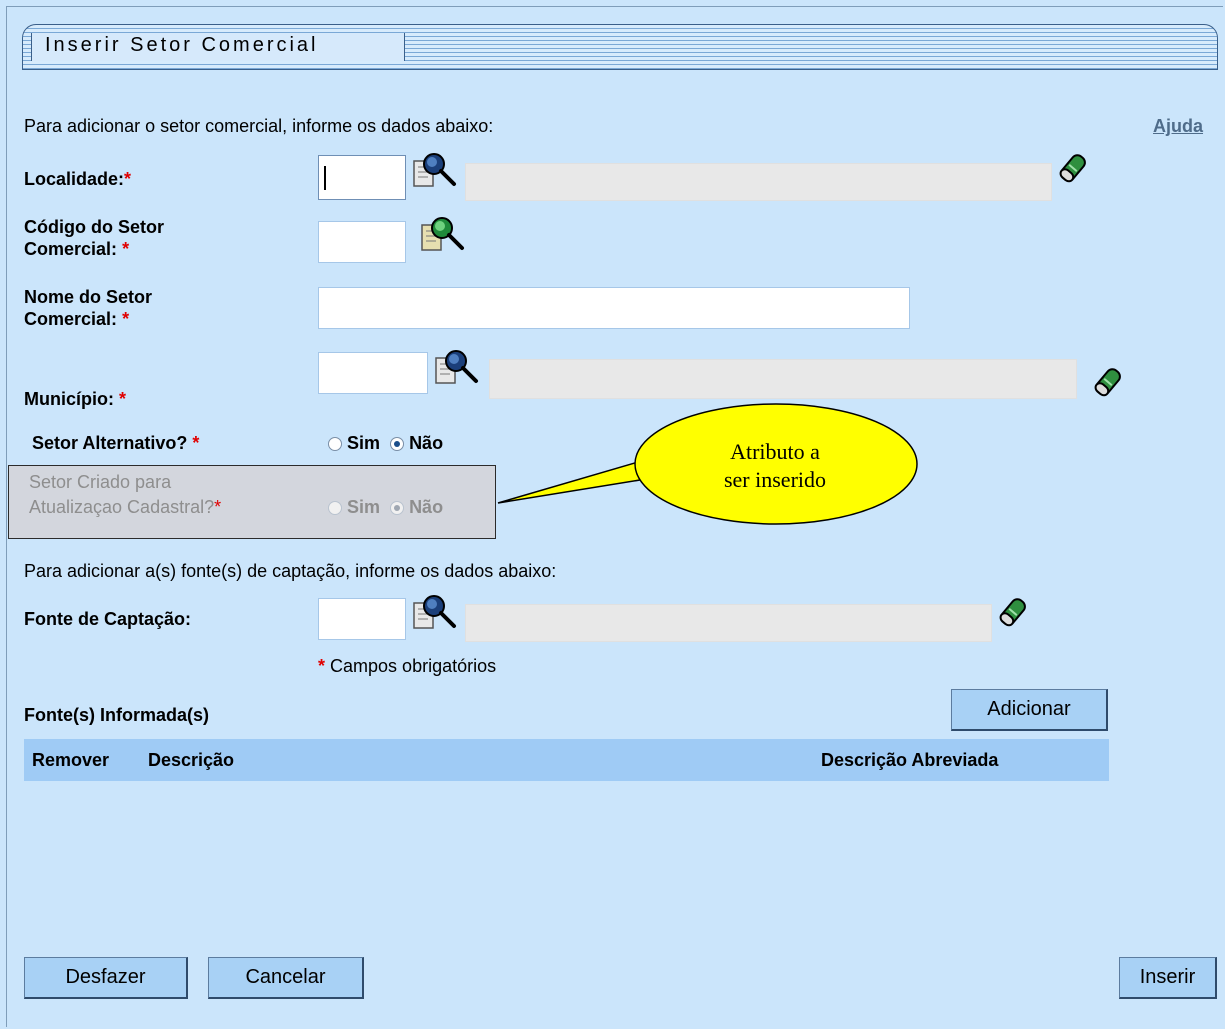 The image size is (1225, 1029). Describe the element at coordinates (88, 308) in the screenshot. I see `nome-label: Nome do Setor Comercial: *` at that location.